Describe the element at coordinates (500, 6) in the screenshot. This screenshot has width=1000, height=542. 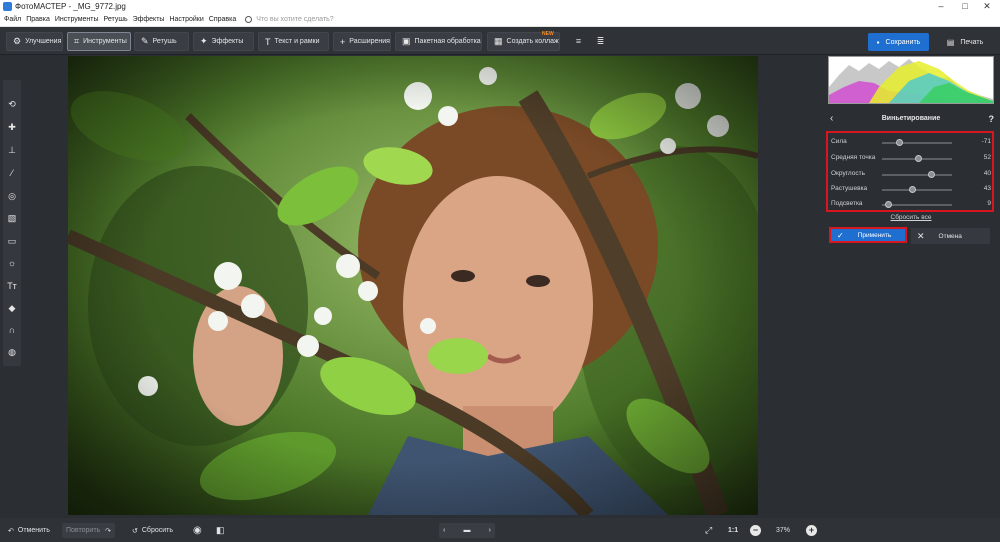
I see `title-bar: ФотоМАСТЕР - _MG_9772.jpg – □ ✕` at that location.